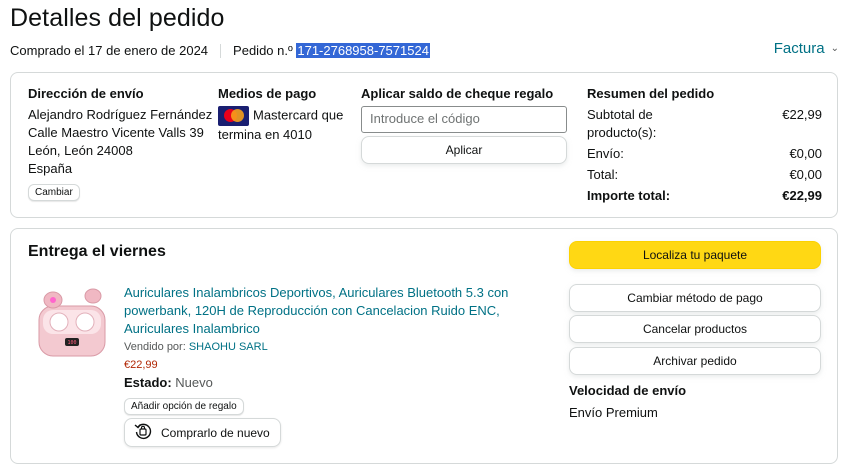  What do you see at coordinates (109, 50) in the screenshot?
I see `order-date: Comprado el 17 de enero de 2024` at bounding box center [109, 50].